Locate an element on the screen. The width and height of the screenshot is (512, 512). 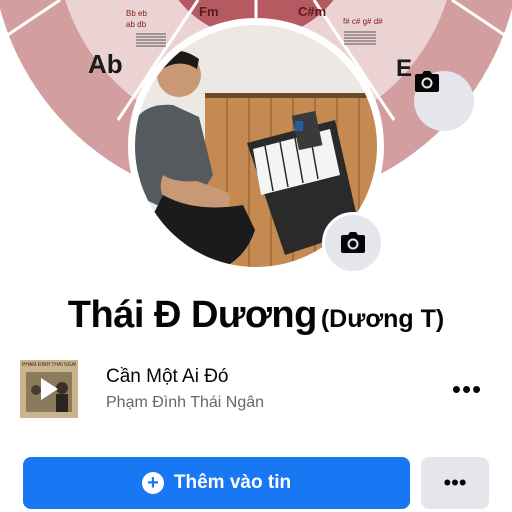
profile-name: Thái Đ Dương is located at coordinates (192, 315).